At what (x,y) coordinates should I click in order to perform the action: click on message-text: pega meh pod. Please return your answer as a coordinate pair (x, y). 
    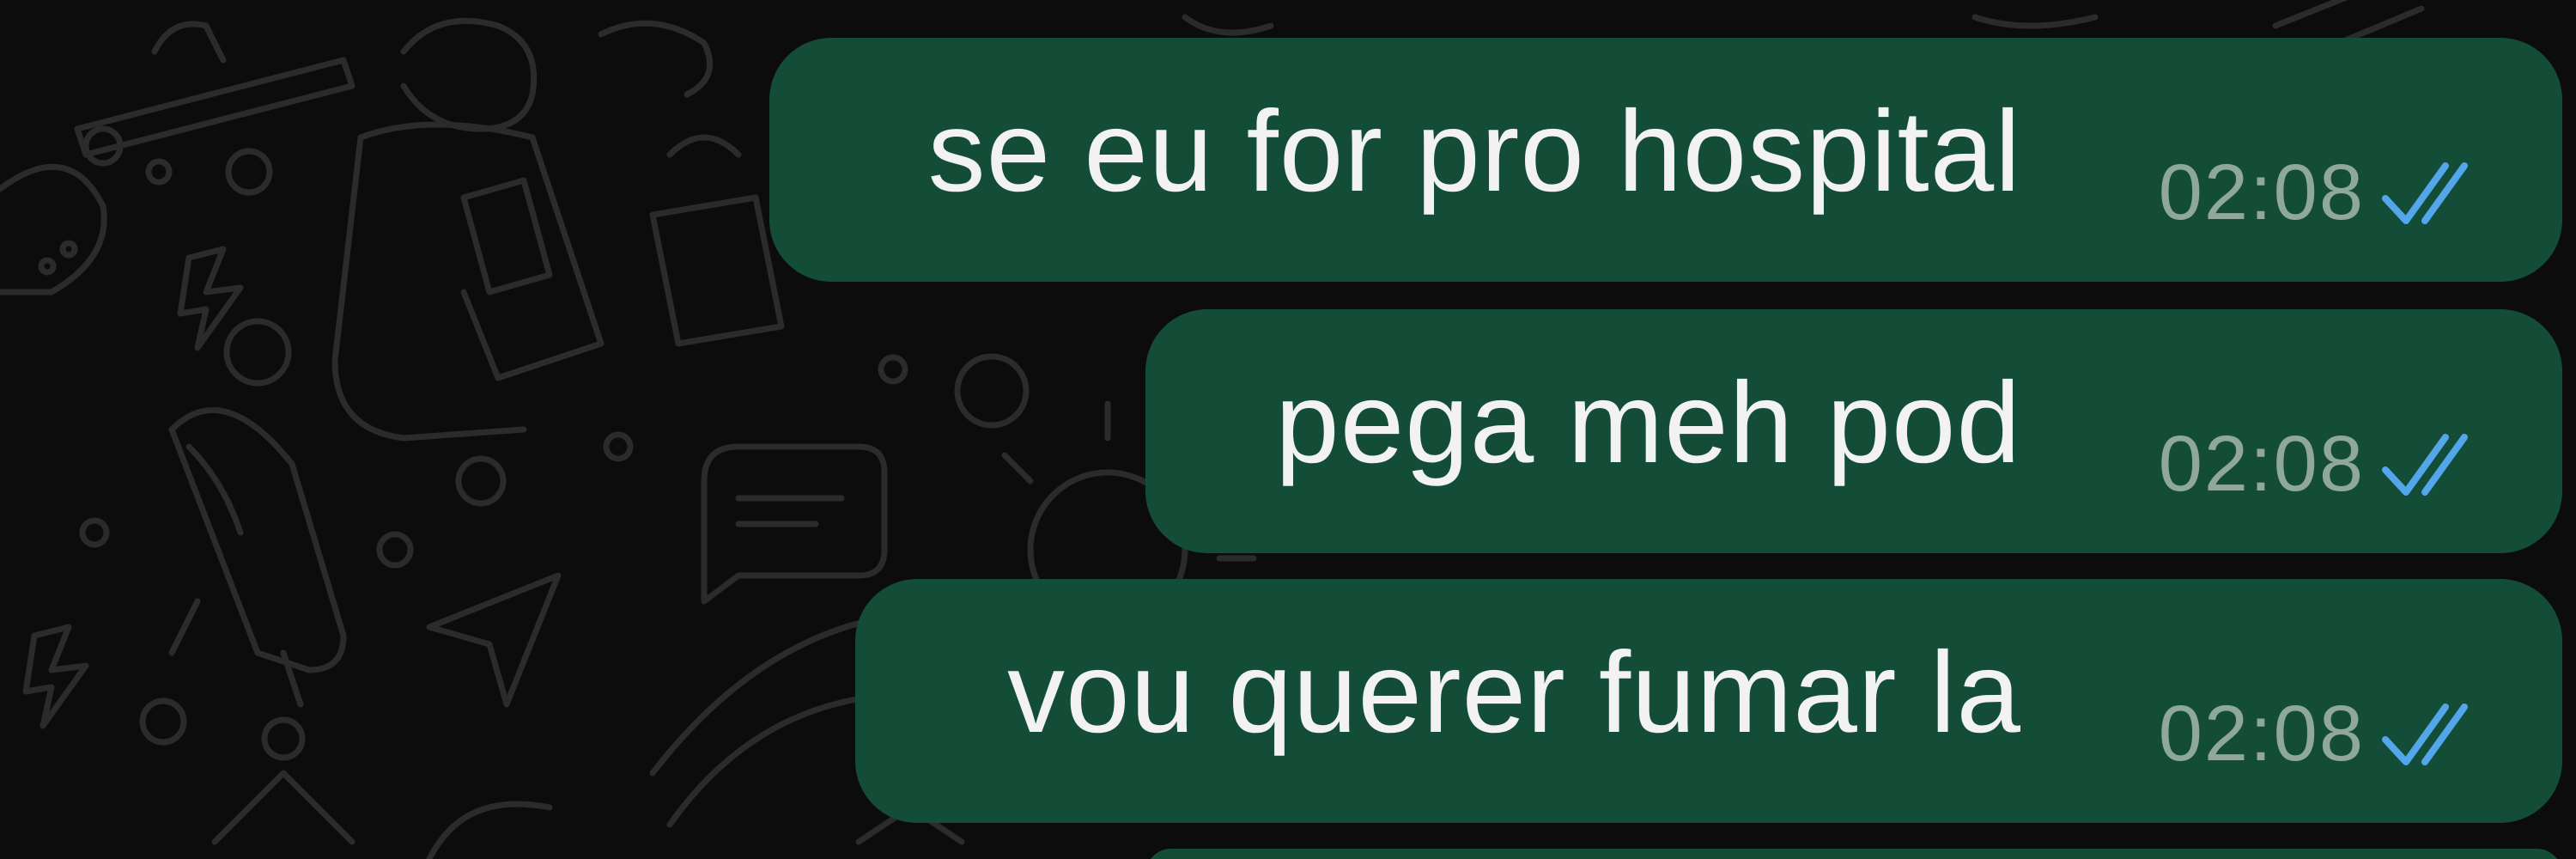
    Looking at the image, I should click on (1648, 423).